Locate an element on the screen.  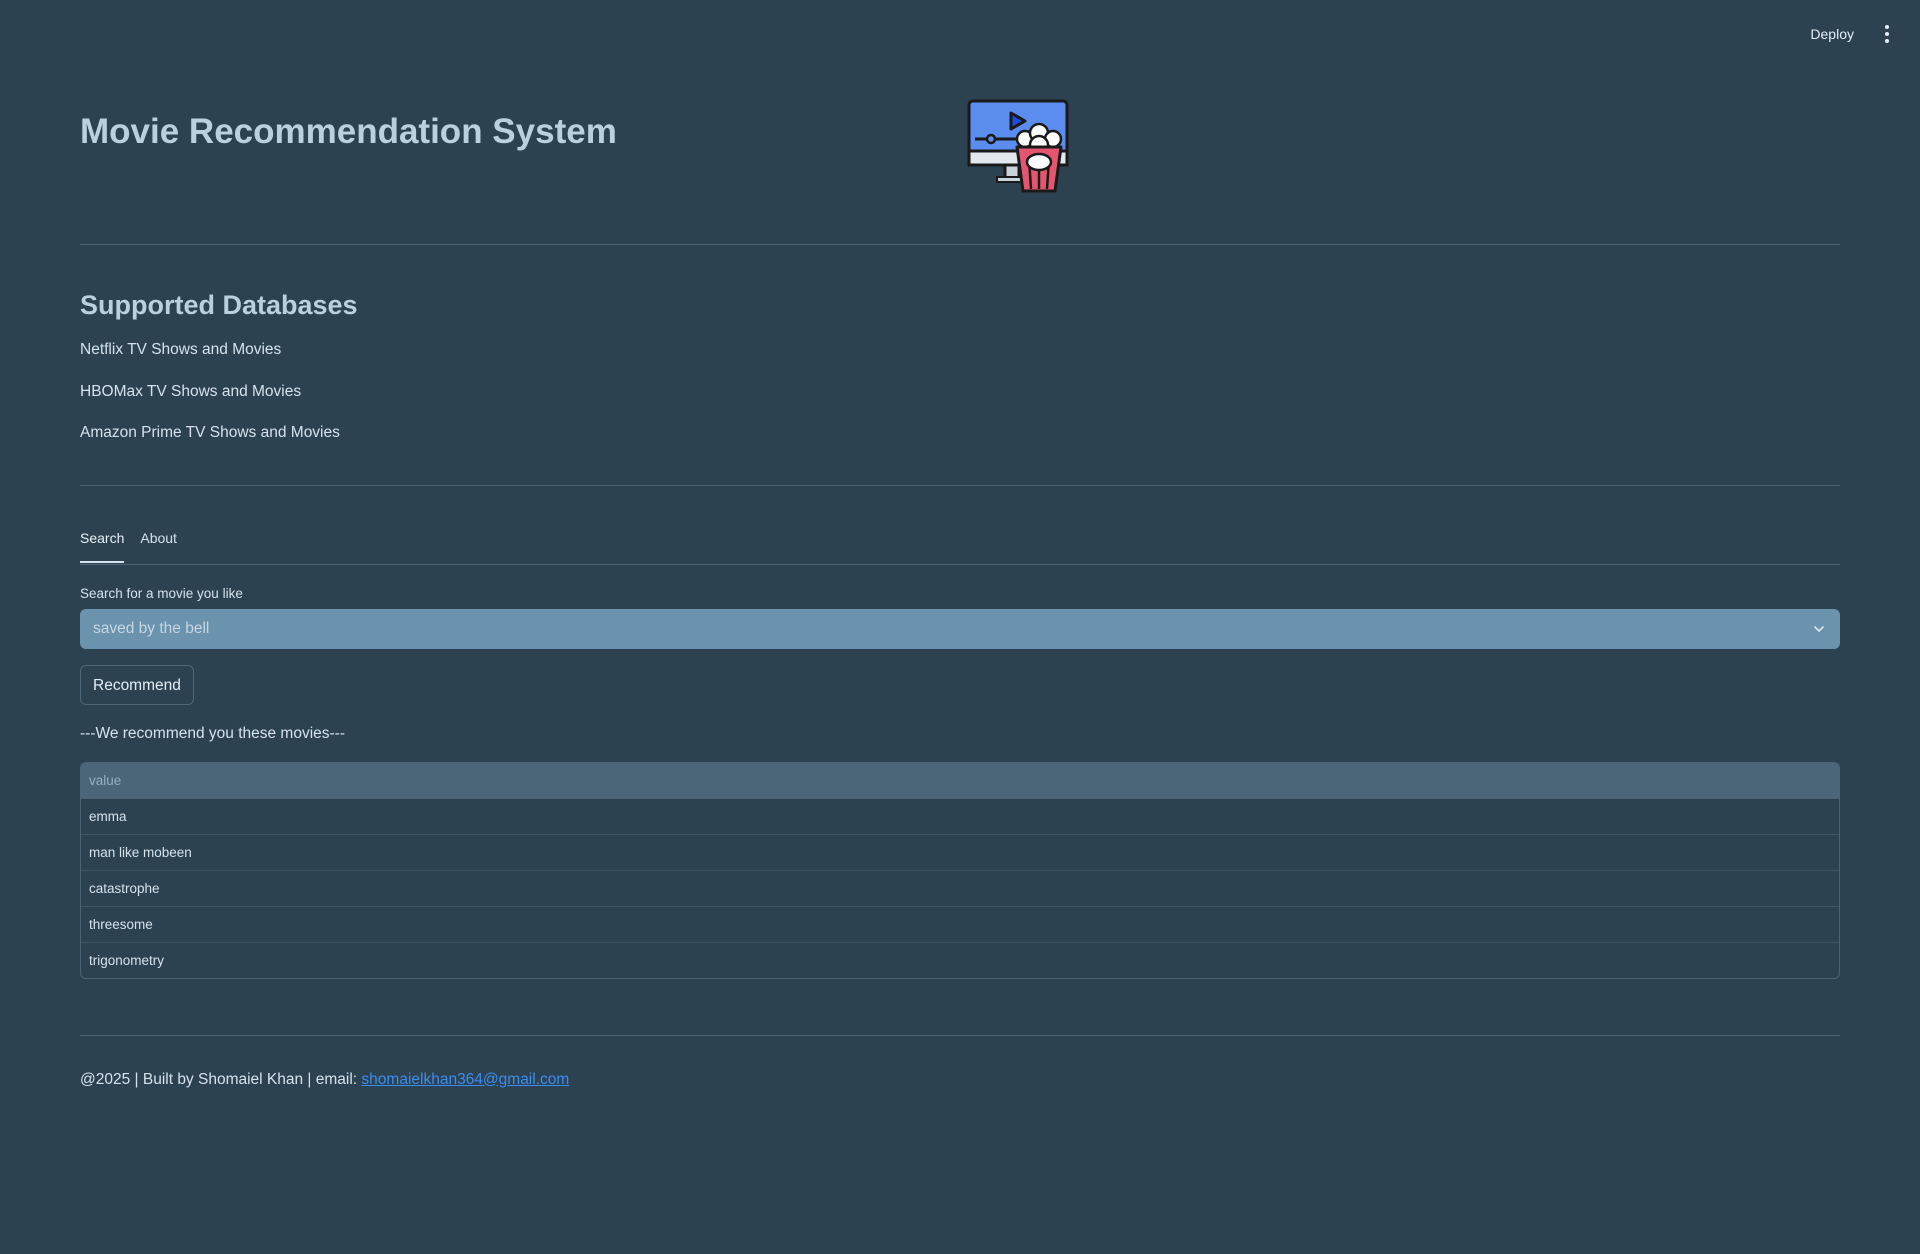
movie-select: saved by the bell is located at coordinates (960, 628).